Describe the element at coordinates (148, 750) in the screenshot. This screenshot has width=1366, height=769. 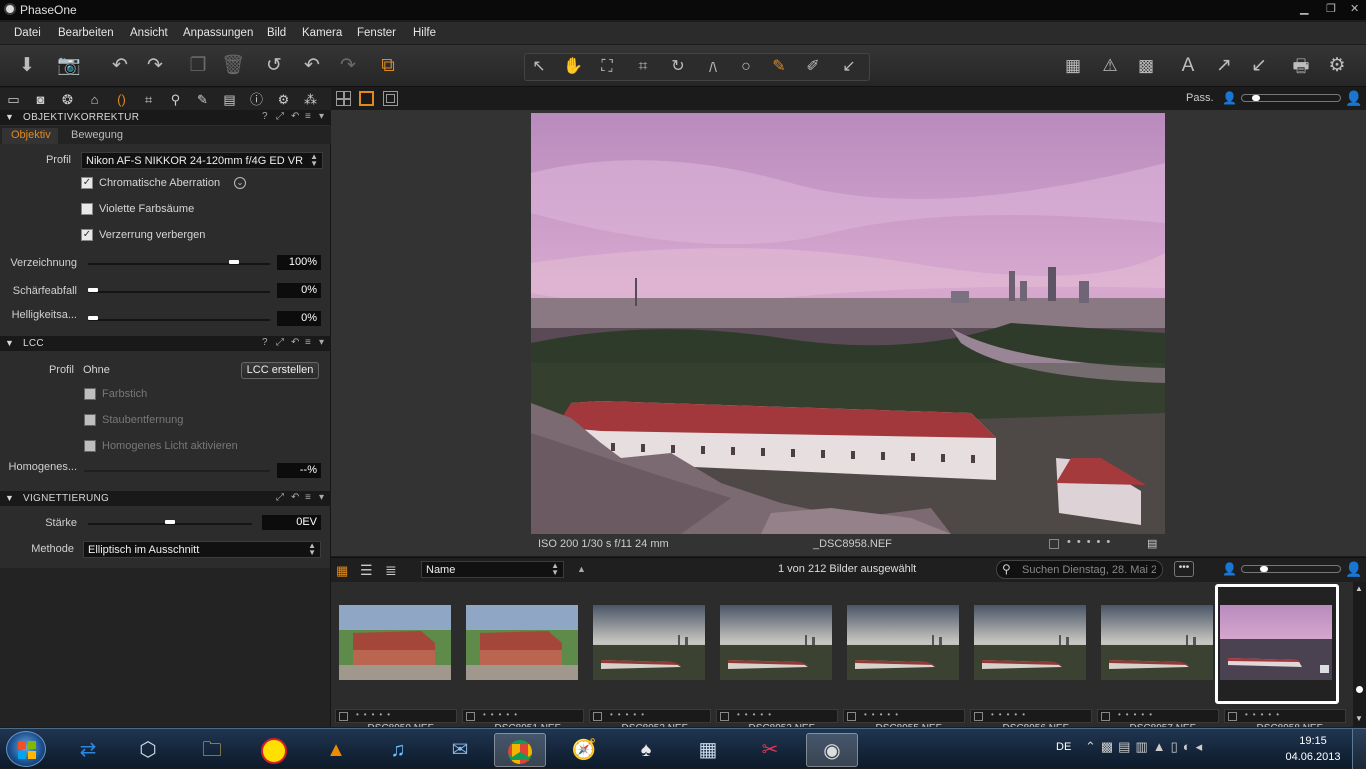
I see `virtualbox-icon: ⬡` at that location.